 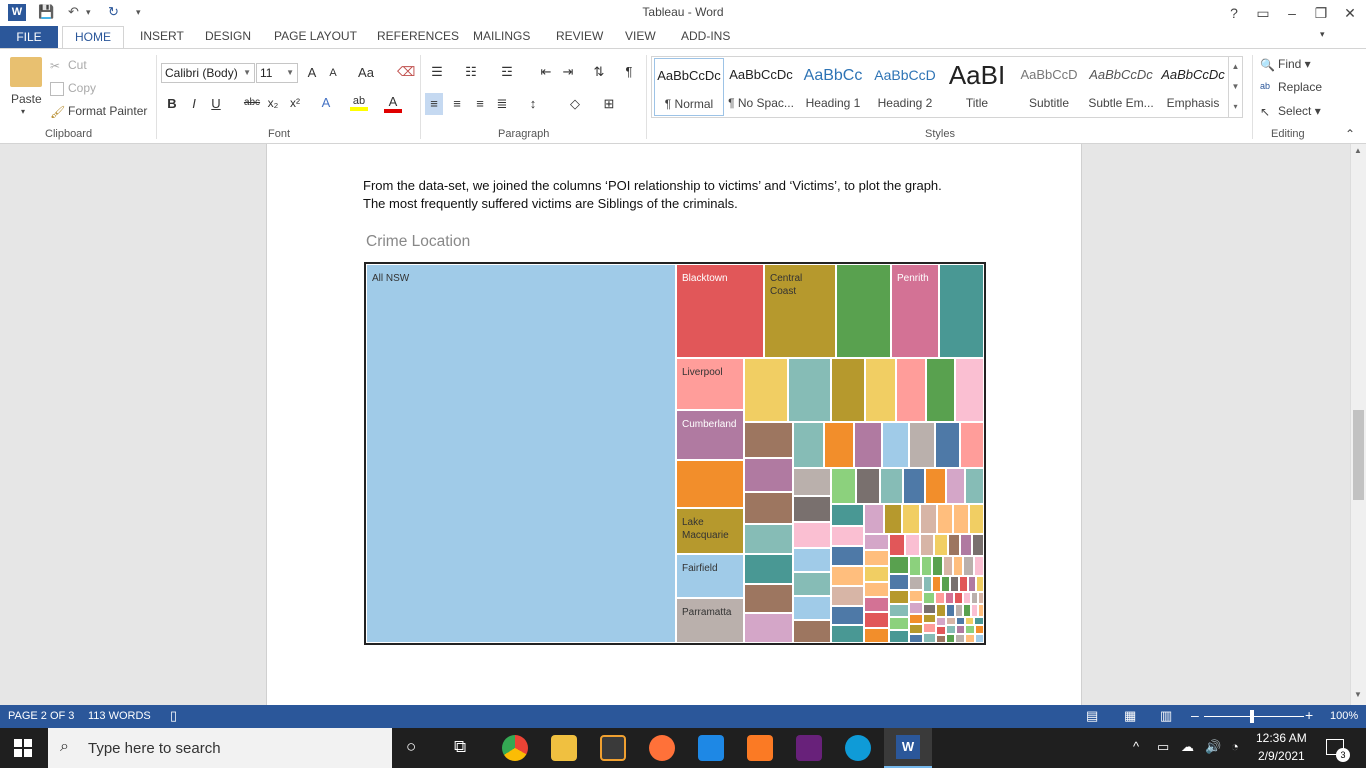 I want to click on print-layout-icon: ▦, so click(x=1130, y=716).